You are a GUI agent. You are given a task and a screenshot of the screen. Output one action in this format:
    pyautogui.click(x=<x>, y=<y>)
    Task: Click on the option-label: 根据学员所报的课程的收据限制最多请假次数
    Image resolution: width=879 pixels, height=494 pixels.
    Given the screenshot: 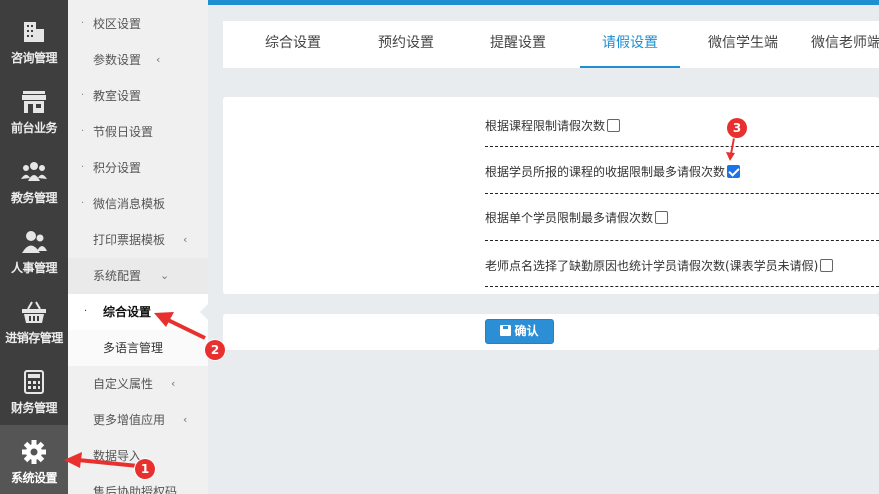 What is the action you would take?
    pyautogui.click(x=605, y=172)
    